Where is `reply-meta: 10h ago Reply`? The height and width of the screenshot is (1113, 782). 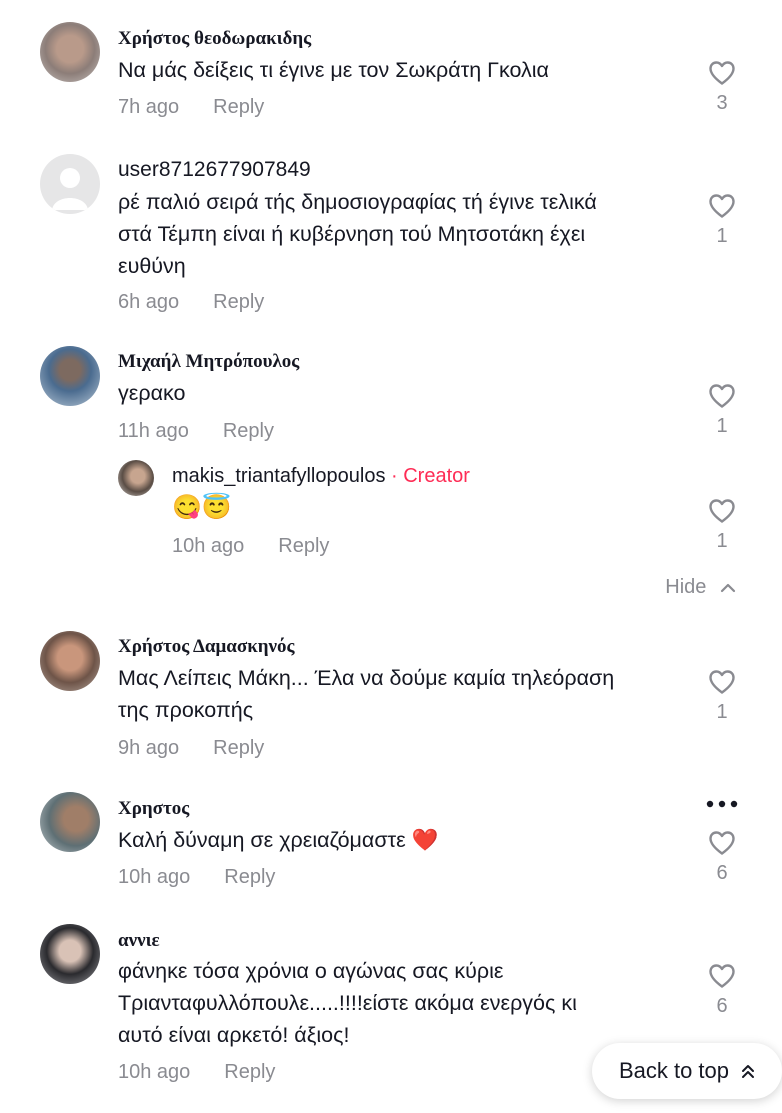 reply-meta: 10h ago Reply is located at coordinates (250, 546).